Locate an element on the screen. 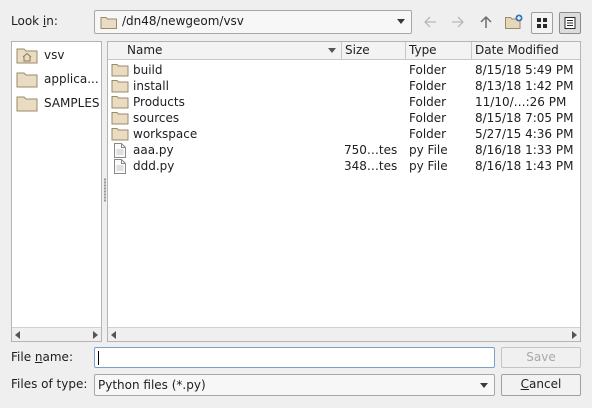 The height and width of the screenshot is (408, 592). text-caret is located at coordinates (98, 358).